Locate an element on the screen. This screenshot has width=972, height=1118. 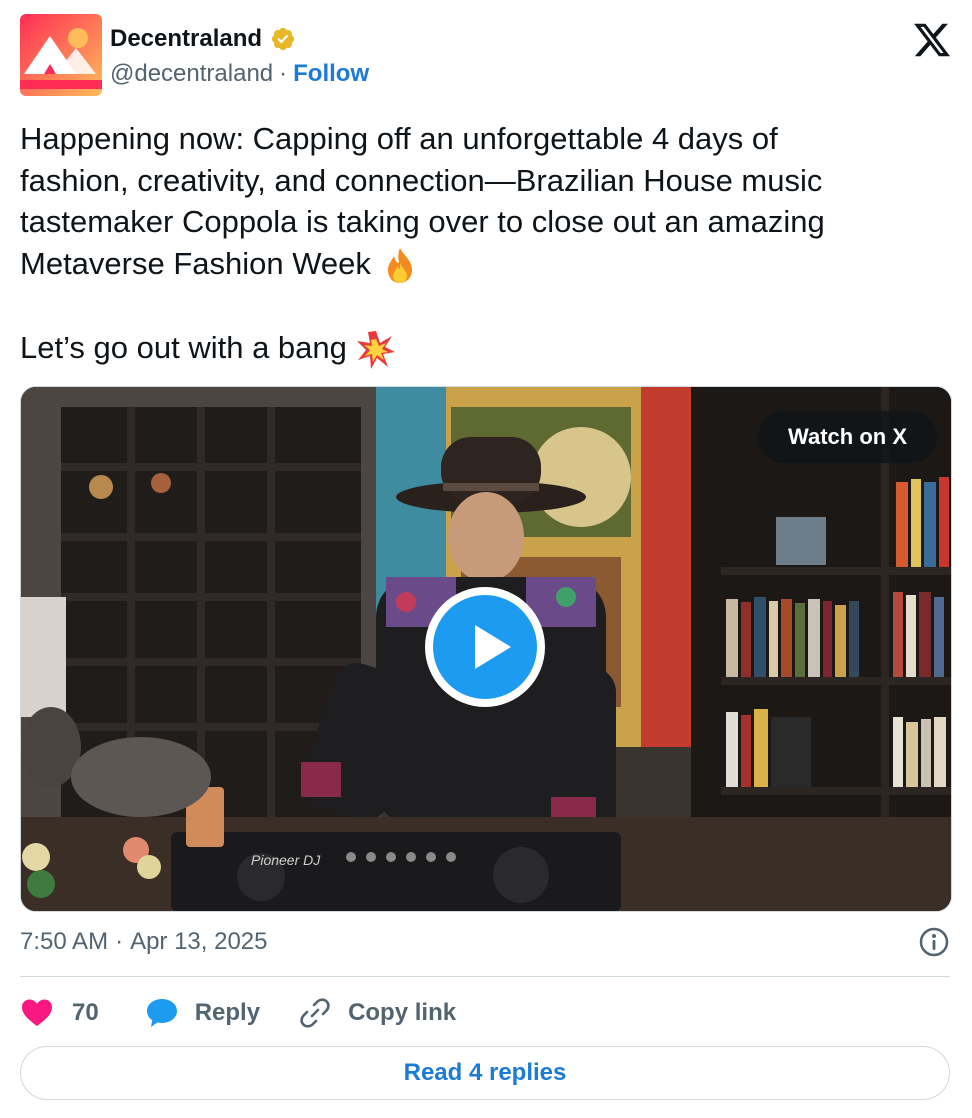
collision-icon is located at coordinates (375, 349).